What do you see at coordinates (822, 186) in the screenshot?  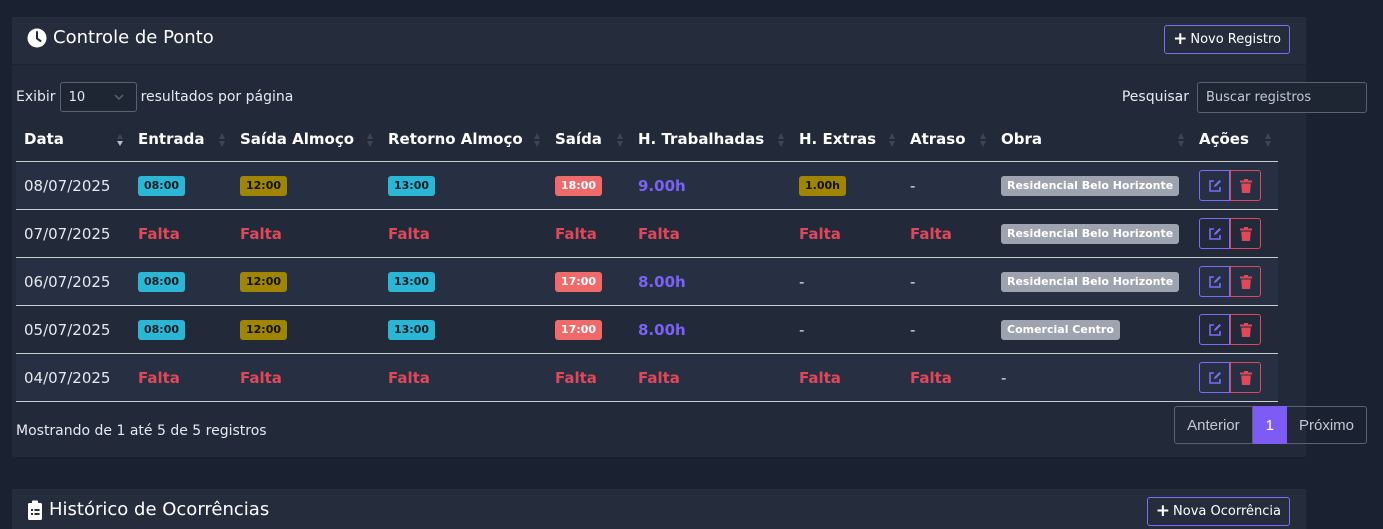 I see `extra-hours-badge: 1.00h` at bounding box center [822, 186].